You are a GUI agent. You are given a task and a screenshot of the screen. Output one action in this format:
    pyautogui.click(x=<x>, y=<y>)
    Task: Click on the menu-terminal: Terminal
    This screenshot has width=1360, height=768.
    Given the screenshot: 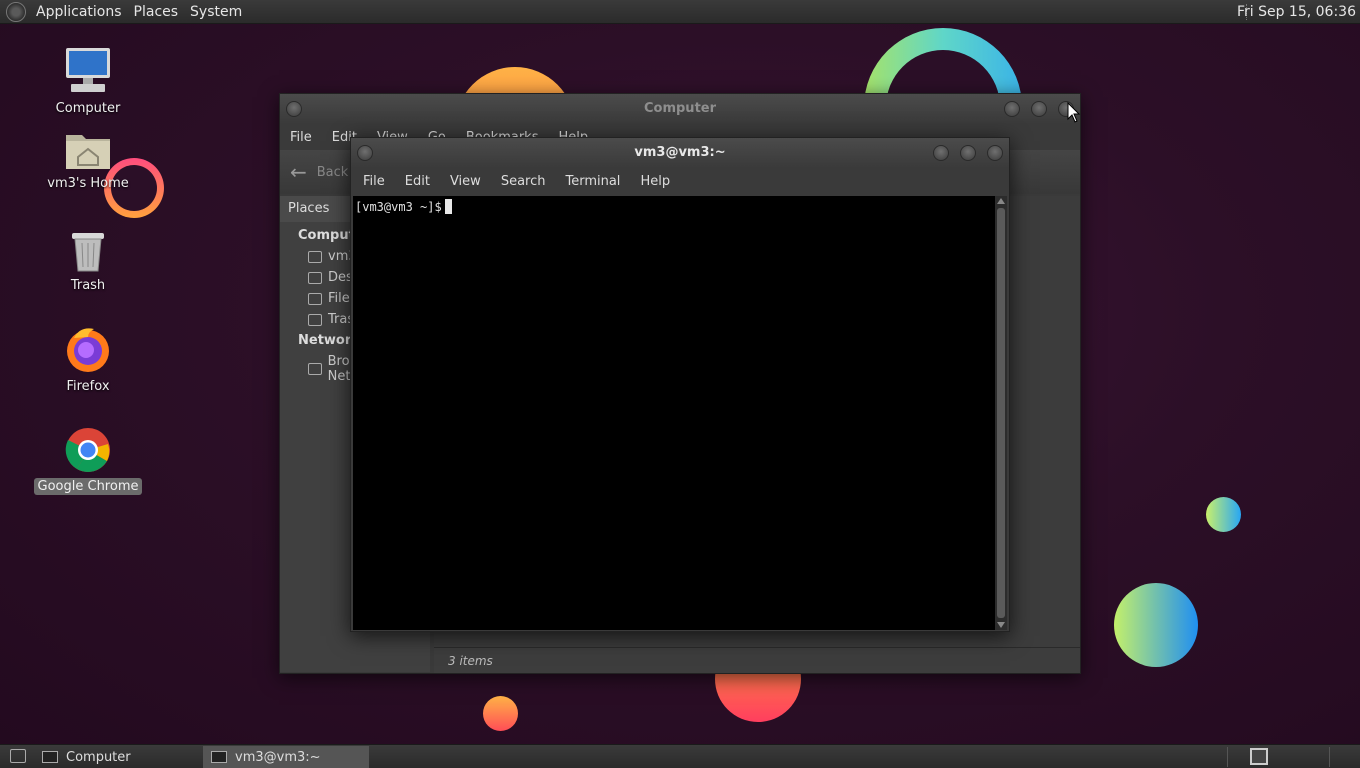 What is the action you would take?
    pyautogui.click(x=592, y=181)
    